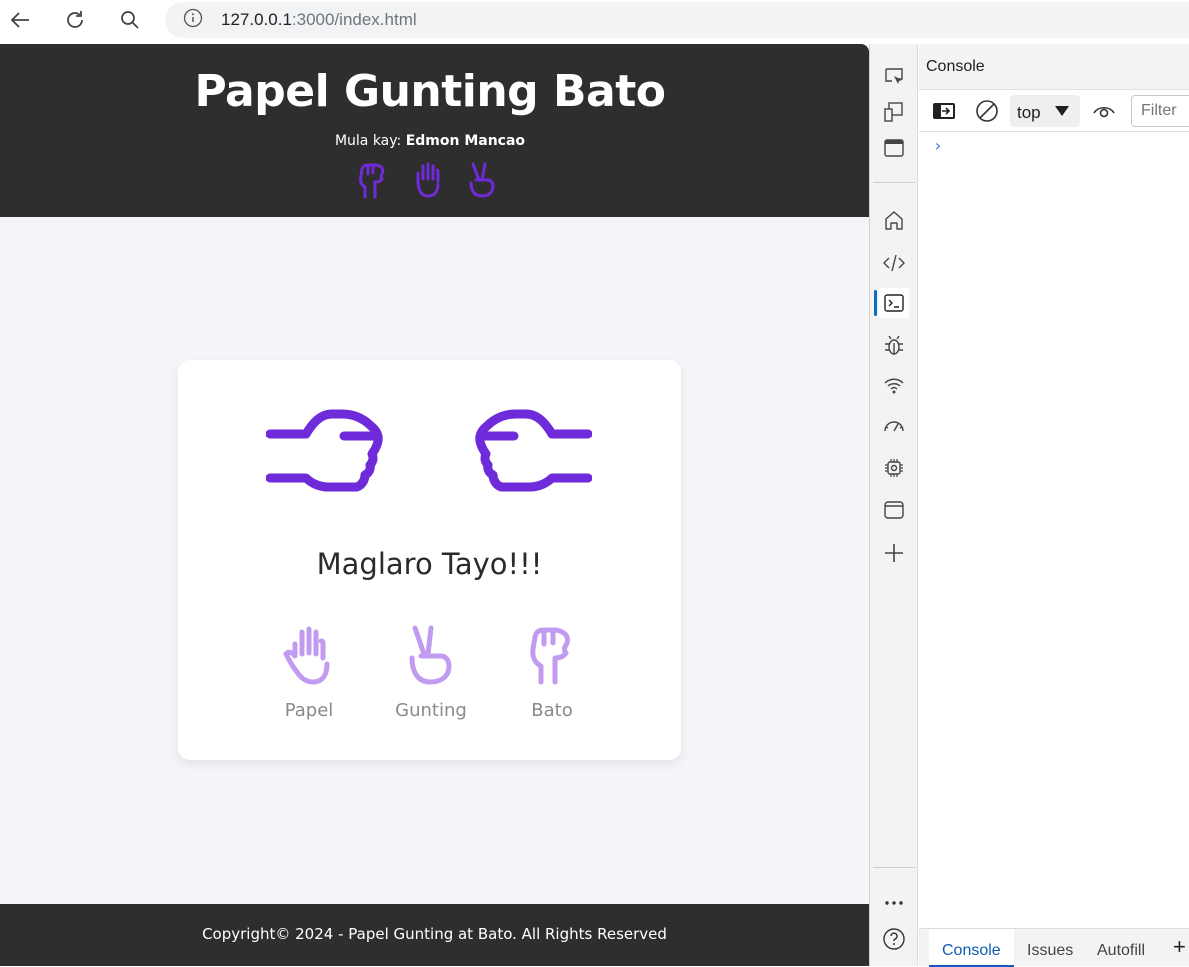 The image size is (1189, 967). Describe the element at coordinates (1181, 948) in the screenshot. I see `add-tab-icon: +` at that location.